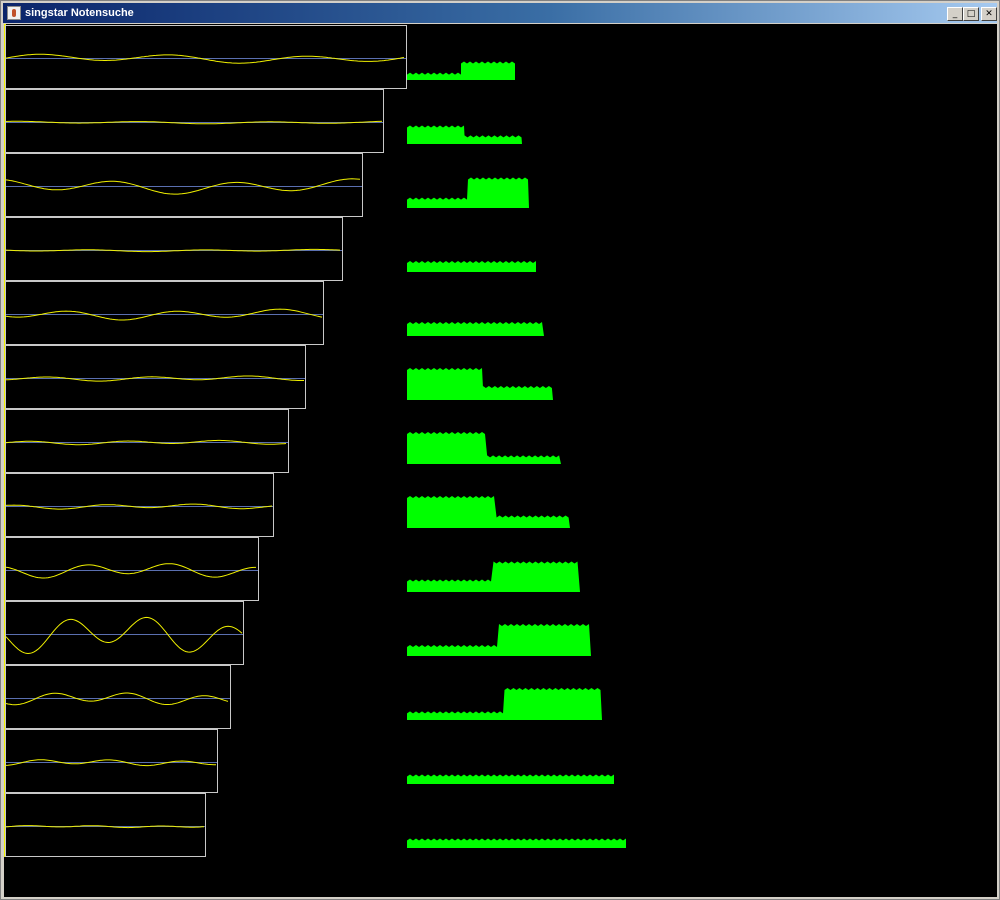 This screenshot has width=1000, height=900. Describe the element at coordinates (955, 14) in the screenshot. I see `minimize-button: _` at that location.